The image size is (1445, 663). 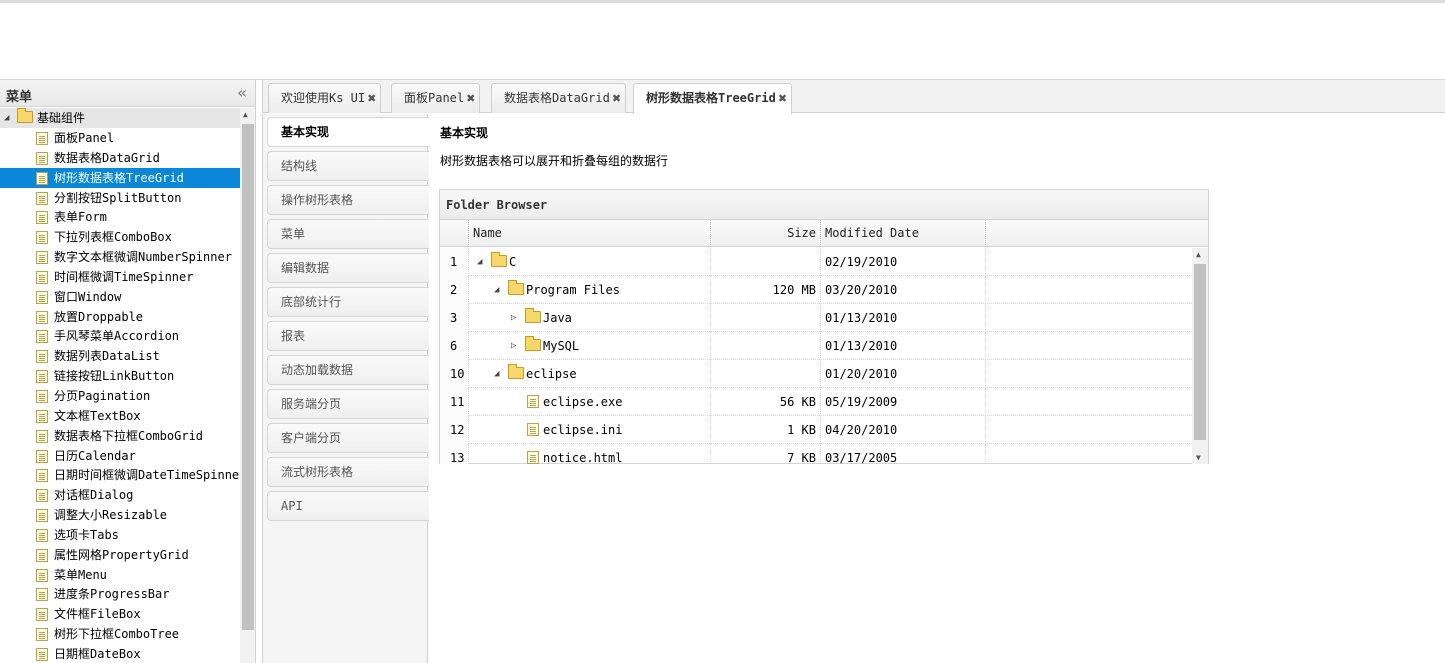 I want to click on menu-item: 日历Calendar, so click(x=120, y=456).